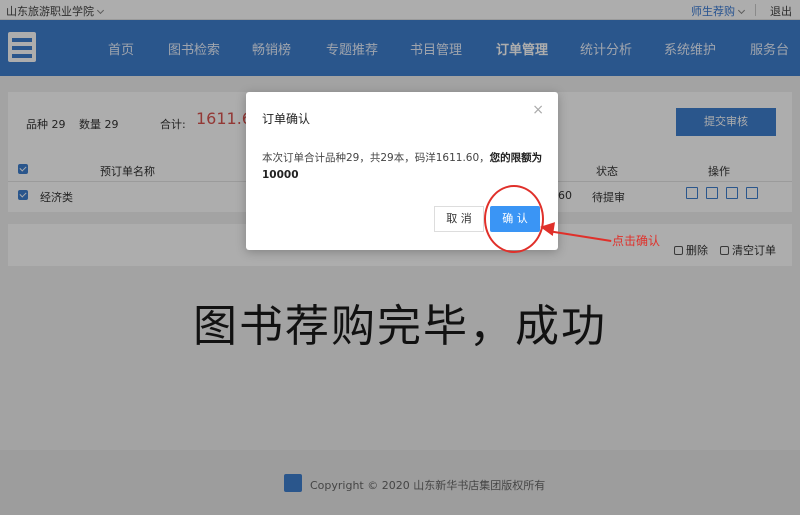 The image size is (800, 515). What do you see at coordinates (402, 166) in the screenshot?
I see `dialog-message: 本次订单合计品种29，共29本，码洋1611.60，您的限额为10000` at bounding box center [402, 166].